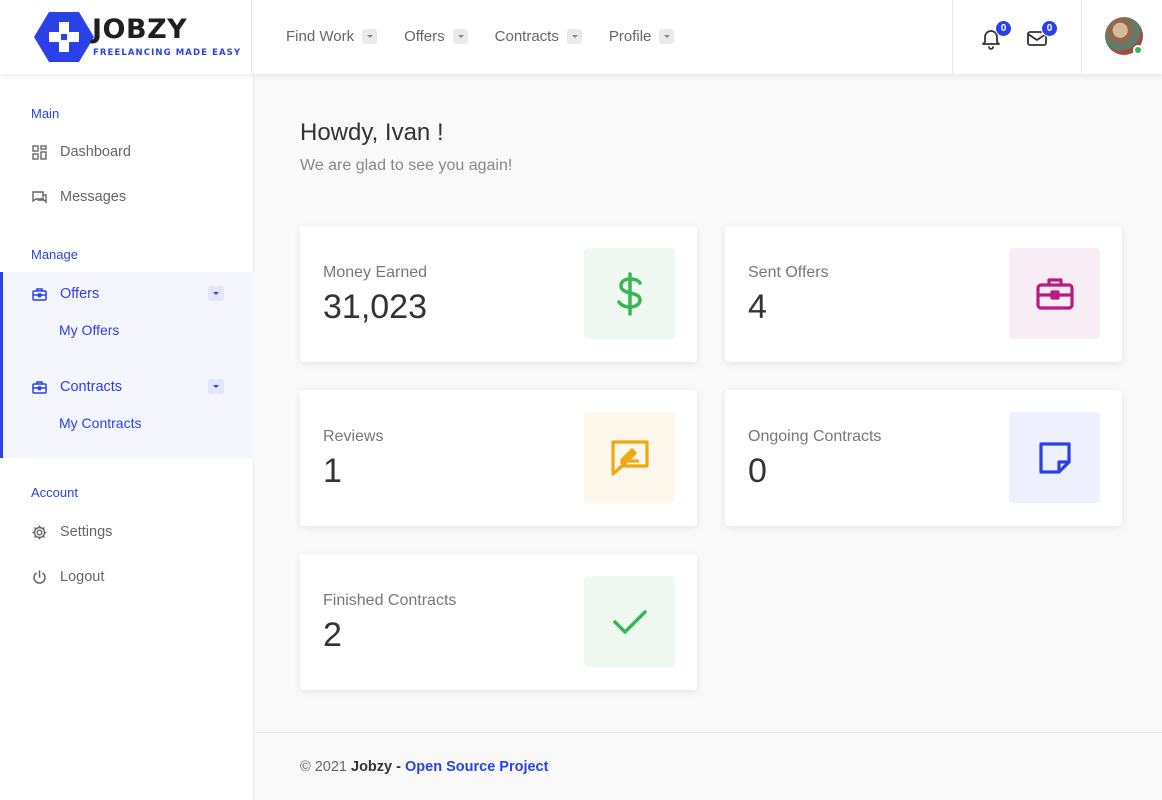 The width and height of the screenshot is (1162, 800). What do you see at coordinates (323, 767) in the screenshot?
I see `copyright-text: © 2021` at bounding box center [323, 767].